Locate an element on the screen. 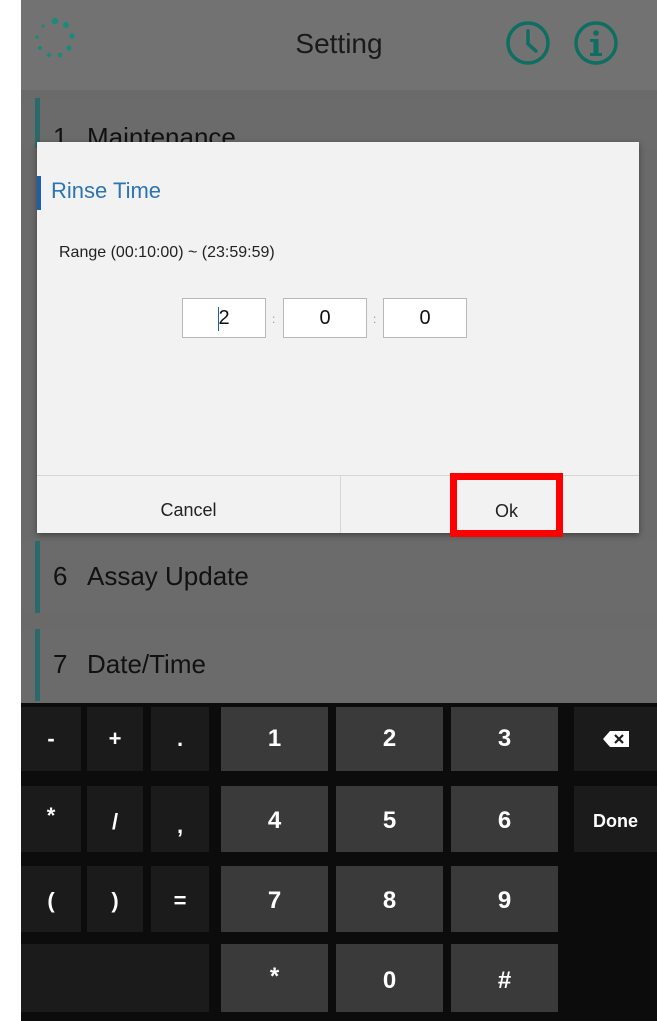  key-1: 1 is located at coordinates (274, 739).